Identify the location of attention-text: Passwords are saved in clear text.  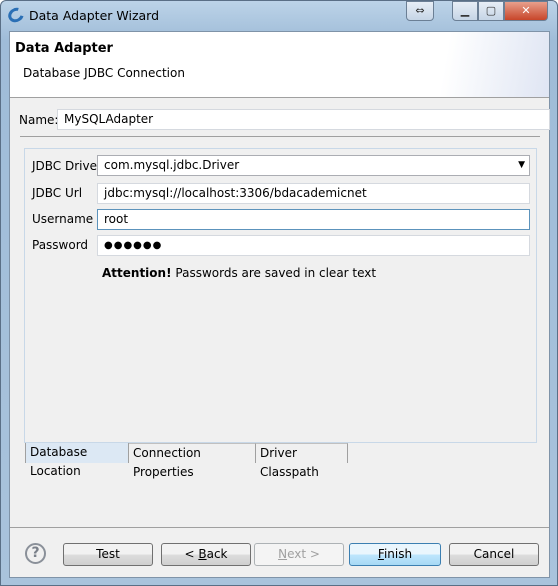
(276, 273).